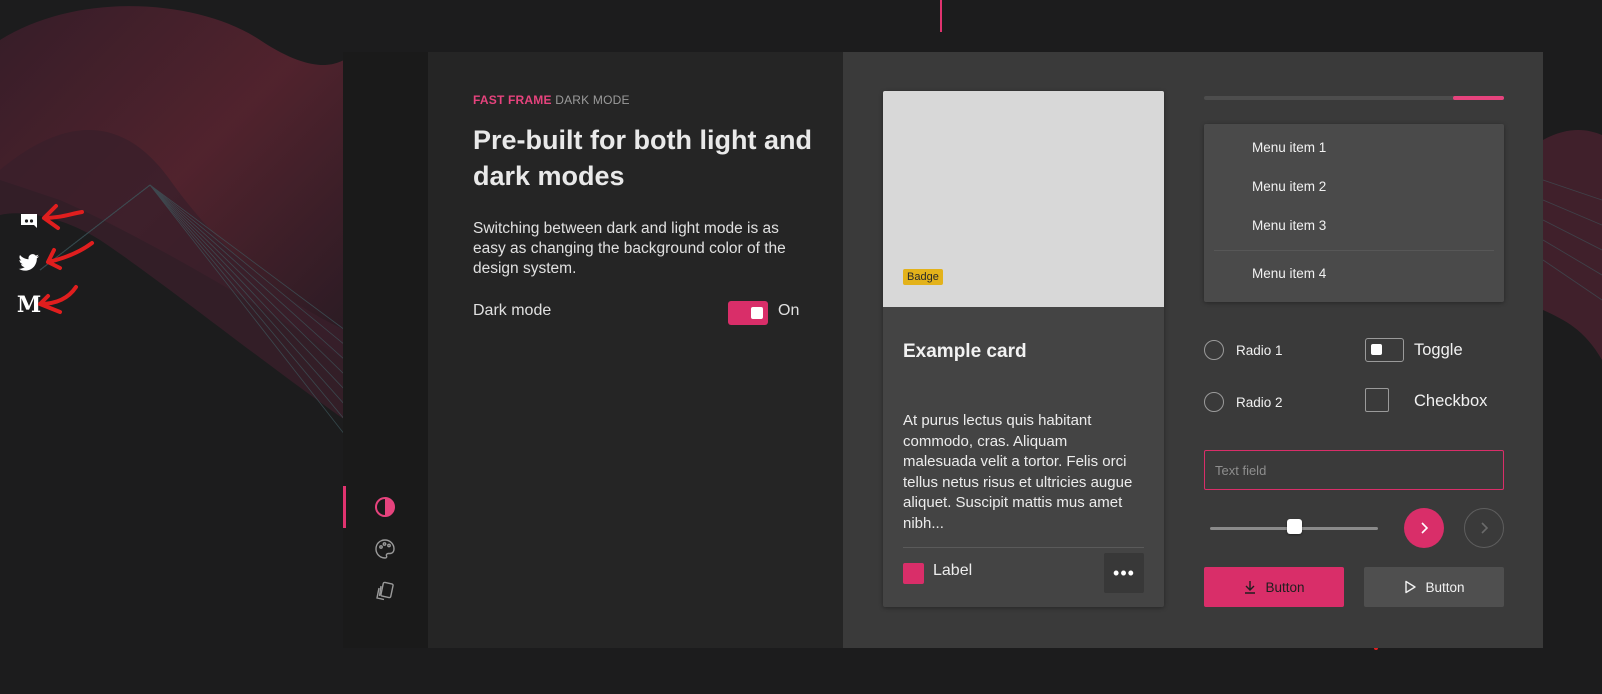  Describe the element at coordinates (385, 549) in the screenshot. I see `palette-icon` at that location.